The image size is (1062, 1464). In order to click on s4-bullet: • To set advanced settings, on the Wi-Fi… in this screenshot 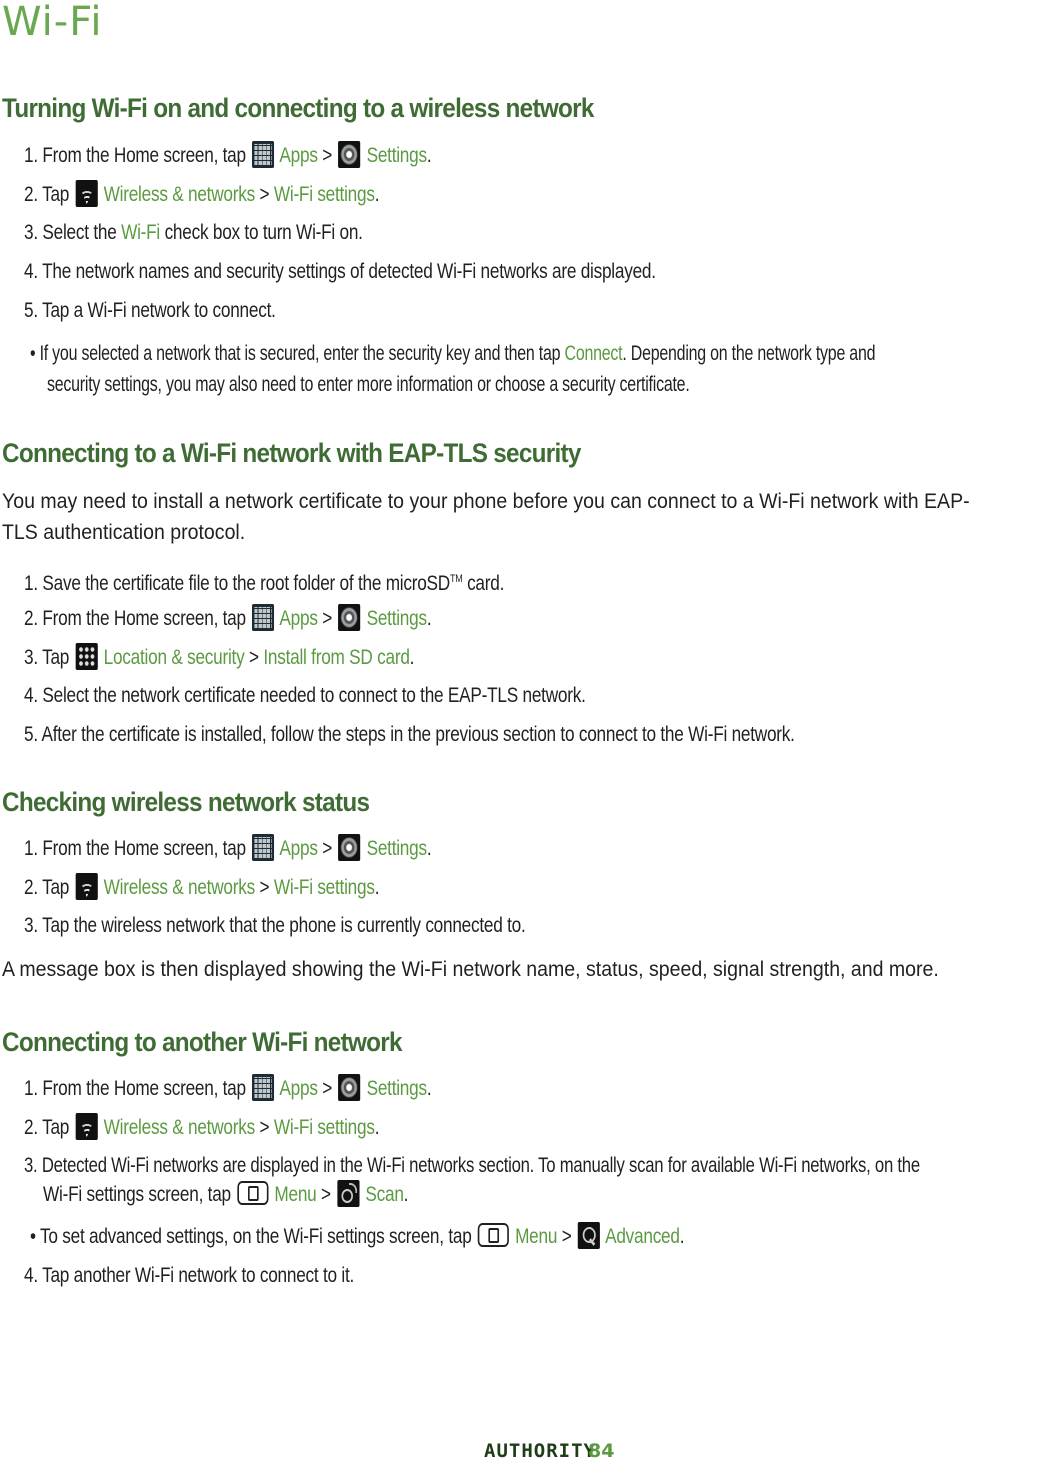, I will do `click(357, 1236)`.